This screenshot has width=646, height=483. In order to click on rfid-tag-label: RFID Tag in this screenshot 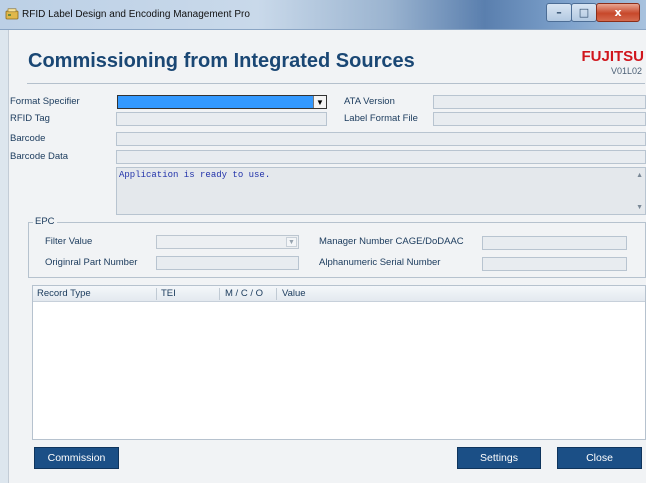, I will do `click(30, 118)`.